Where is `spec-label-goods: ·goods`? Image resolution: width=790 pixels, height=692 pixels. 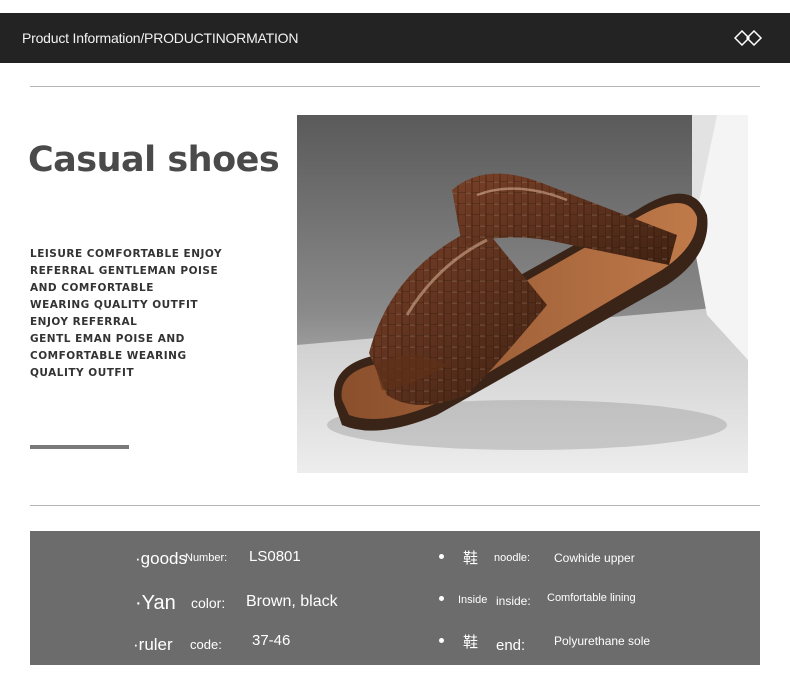 spec-label-goods: ·goods is located at coordinates (161, 558).